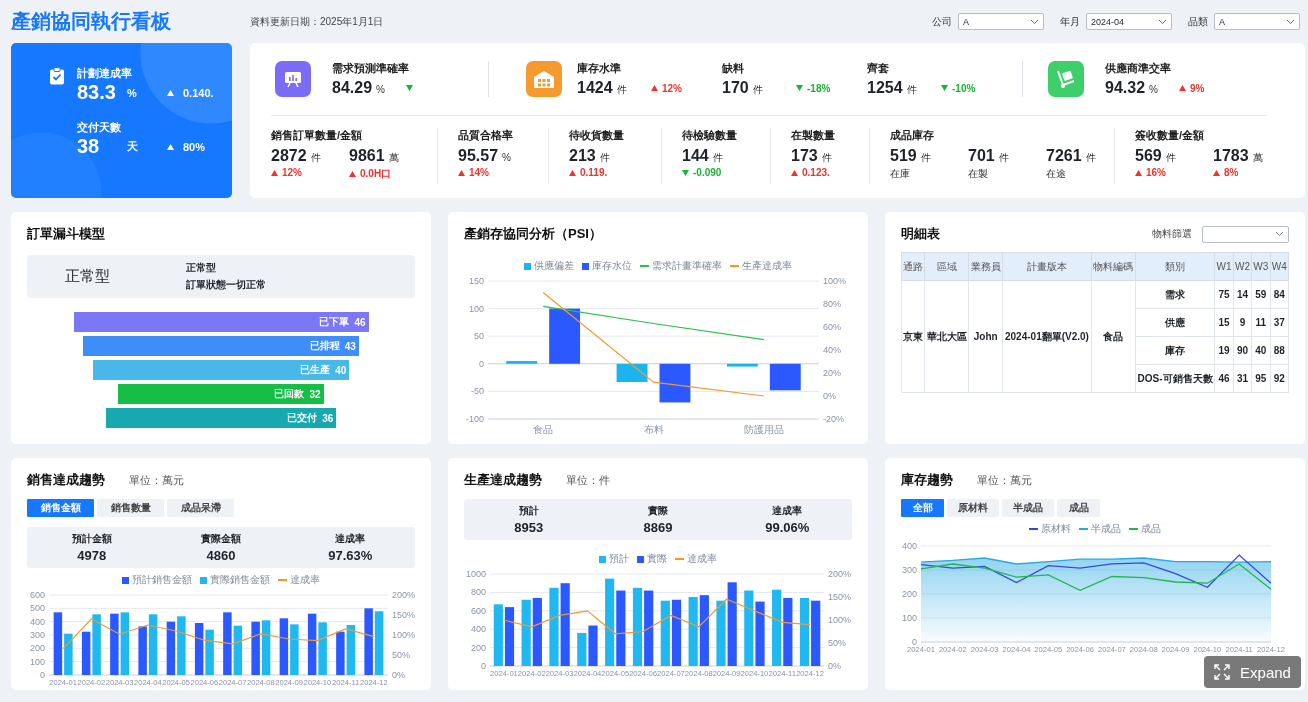 The image size is (1308, 702). I want to click on expand-button: Expand, so click(1252, 672).